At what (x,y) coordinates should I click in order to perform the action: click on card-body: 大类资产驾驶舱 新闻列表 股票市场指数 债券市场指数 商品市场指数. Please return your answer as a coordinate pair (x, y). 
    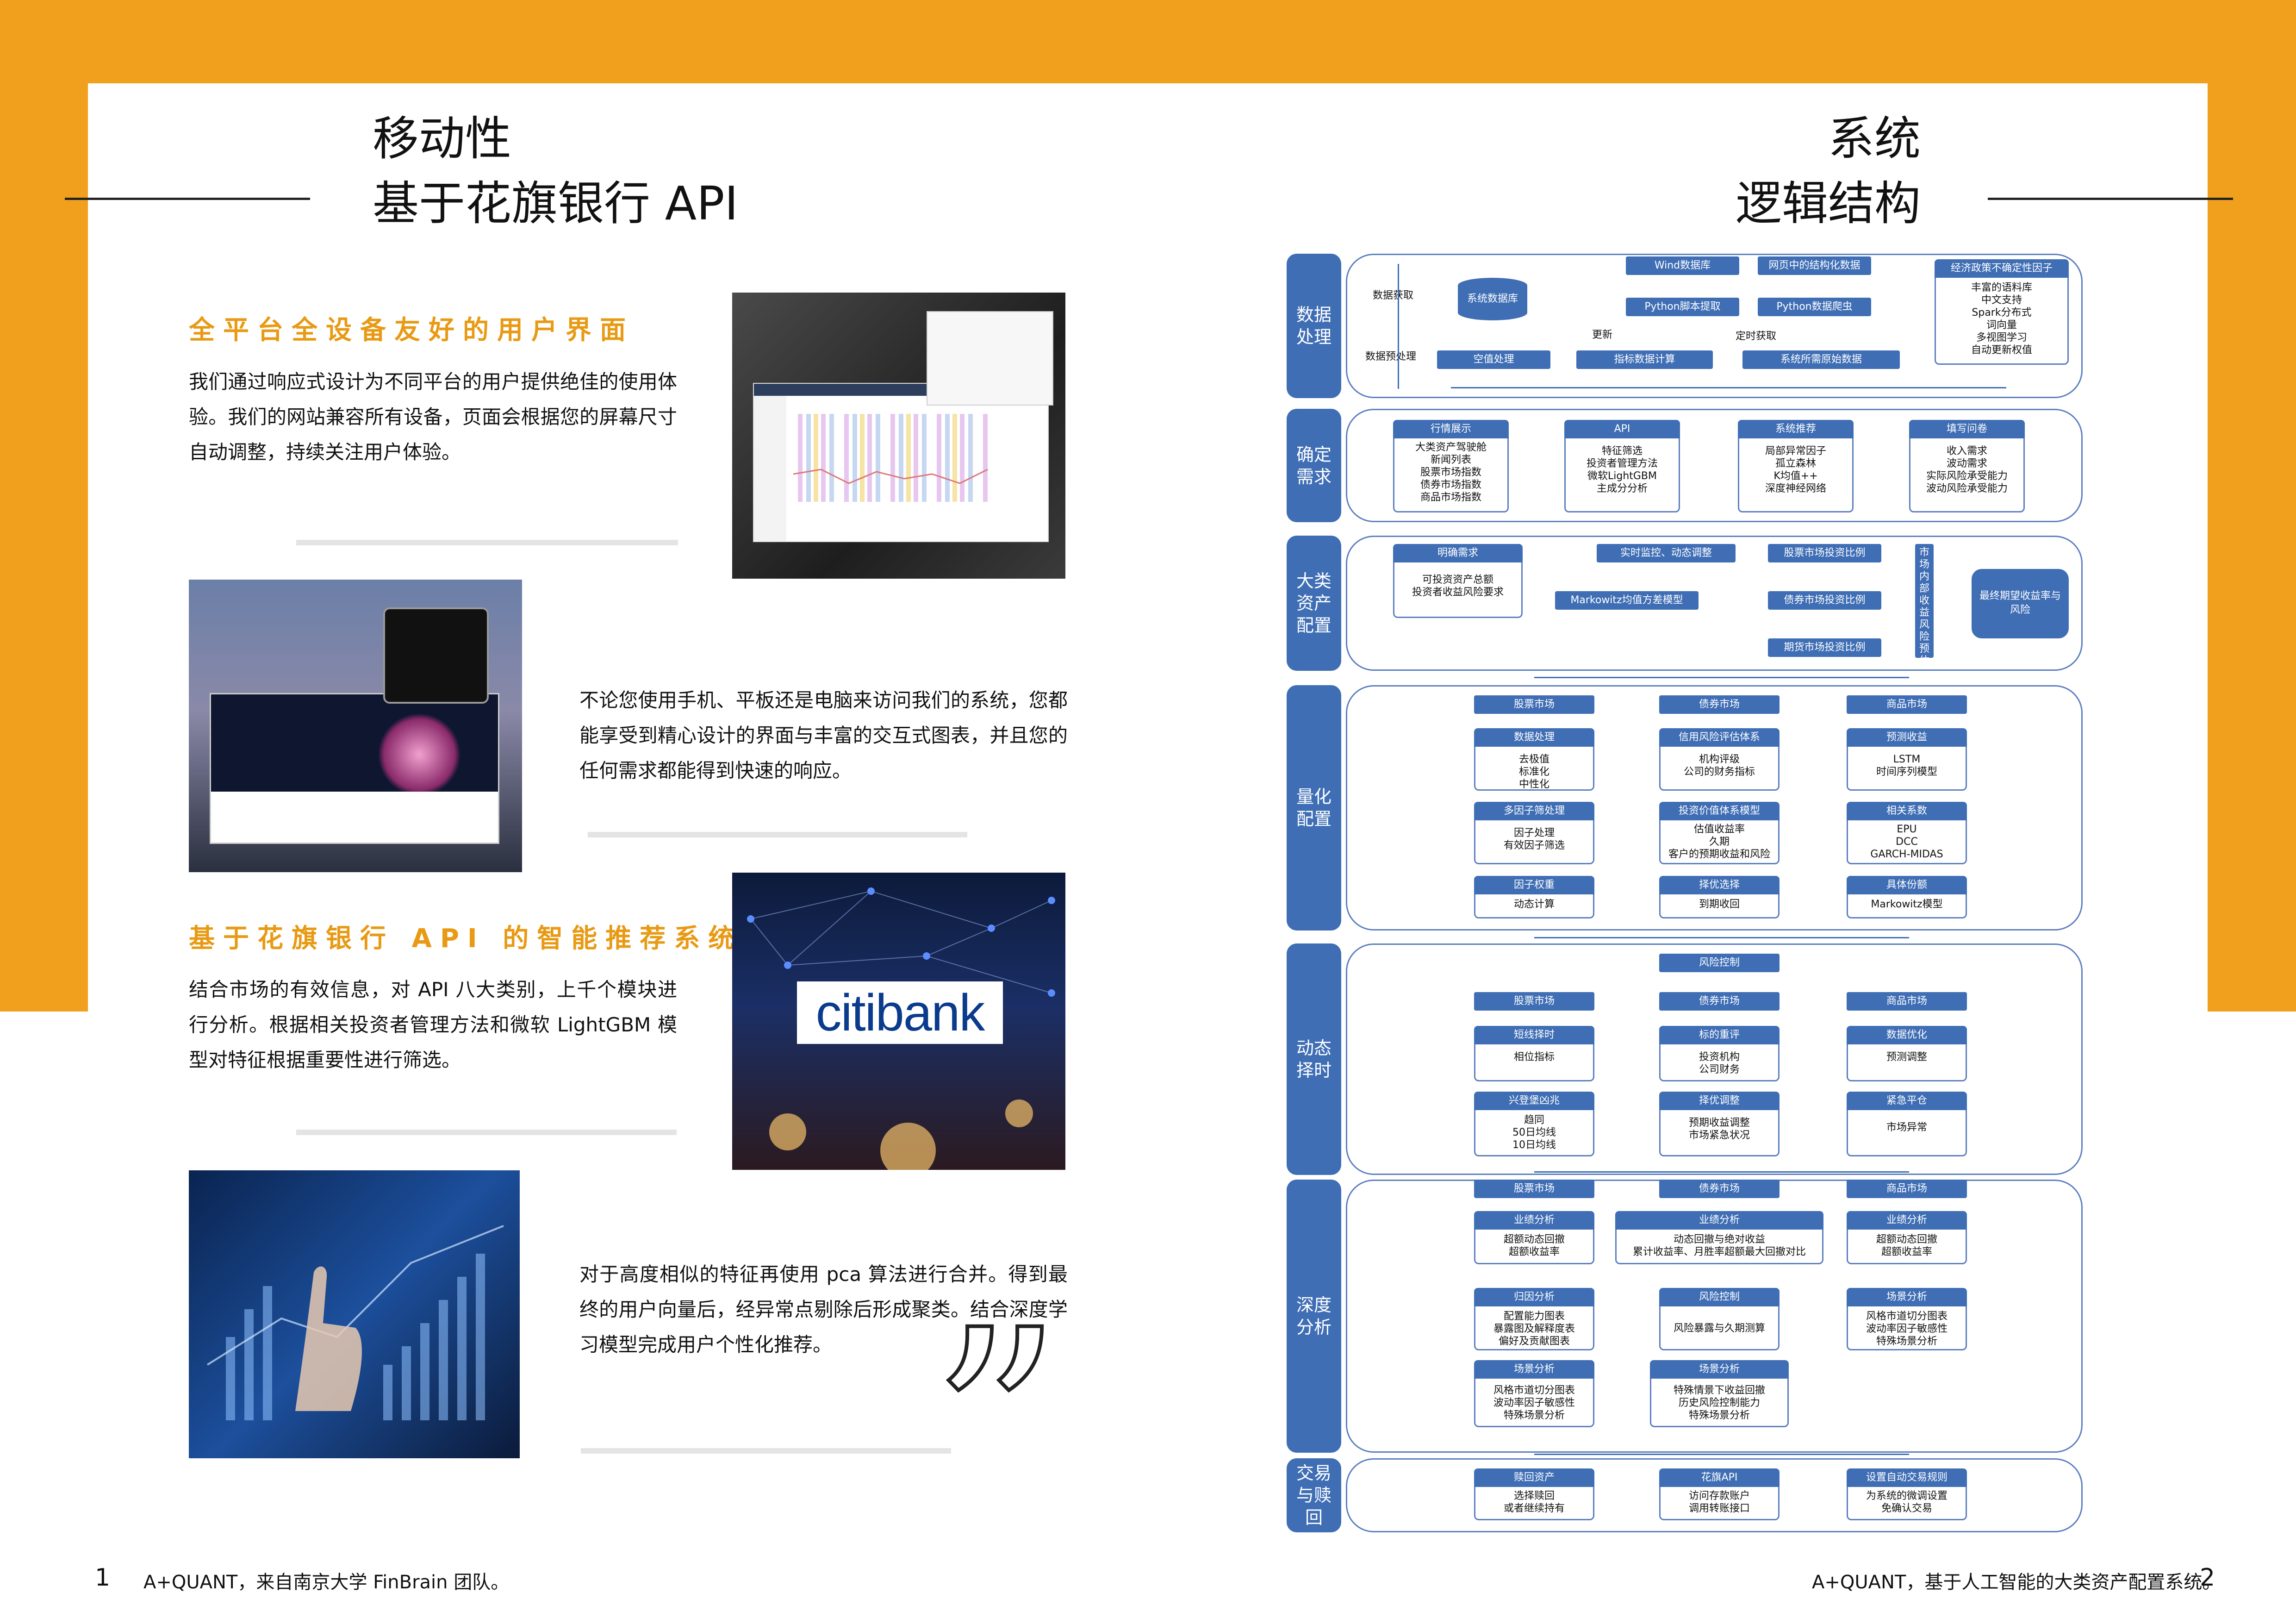
    Looking at the image, I should click on (1451, 472).